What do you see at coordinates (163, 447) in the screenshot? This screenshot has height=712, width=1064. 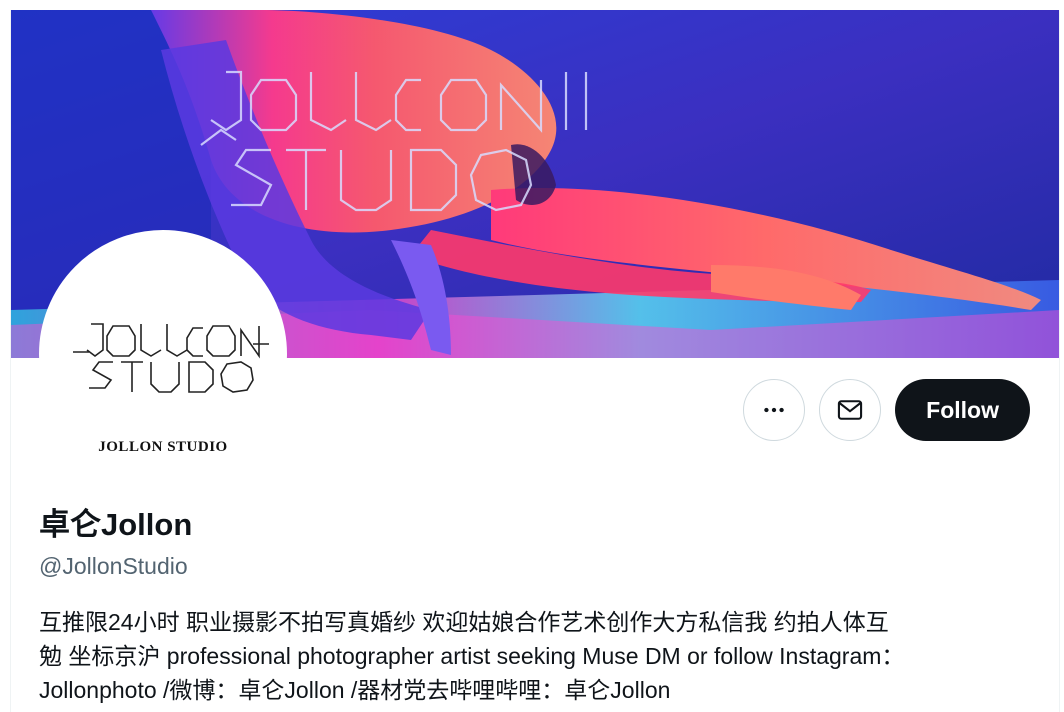 I see `avatar-caption: JOLLON STUDIO` at bounding box center [163, 447].